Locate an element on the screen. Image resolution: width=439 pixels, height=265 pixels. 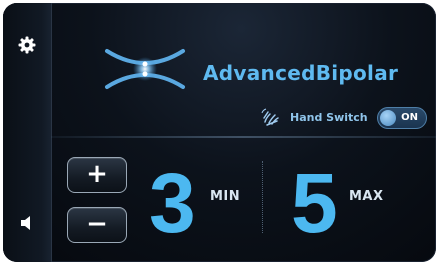
min-label: MIN is located at coordinates (225, 196).